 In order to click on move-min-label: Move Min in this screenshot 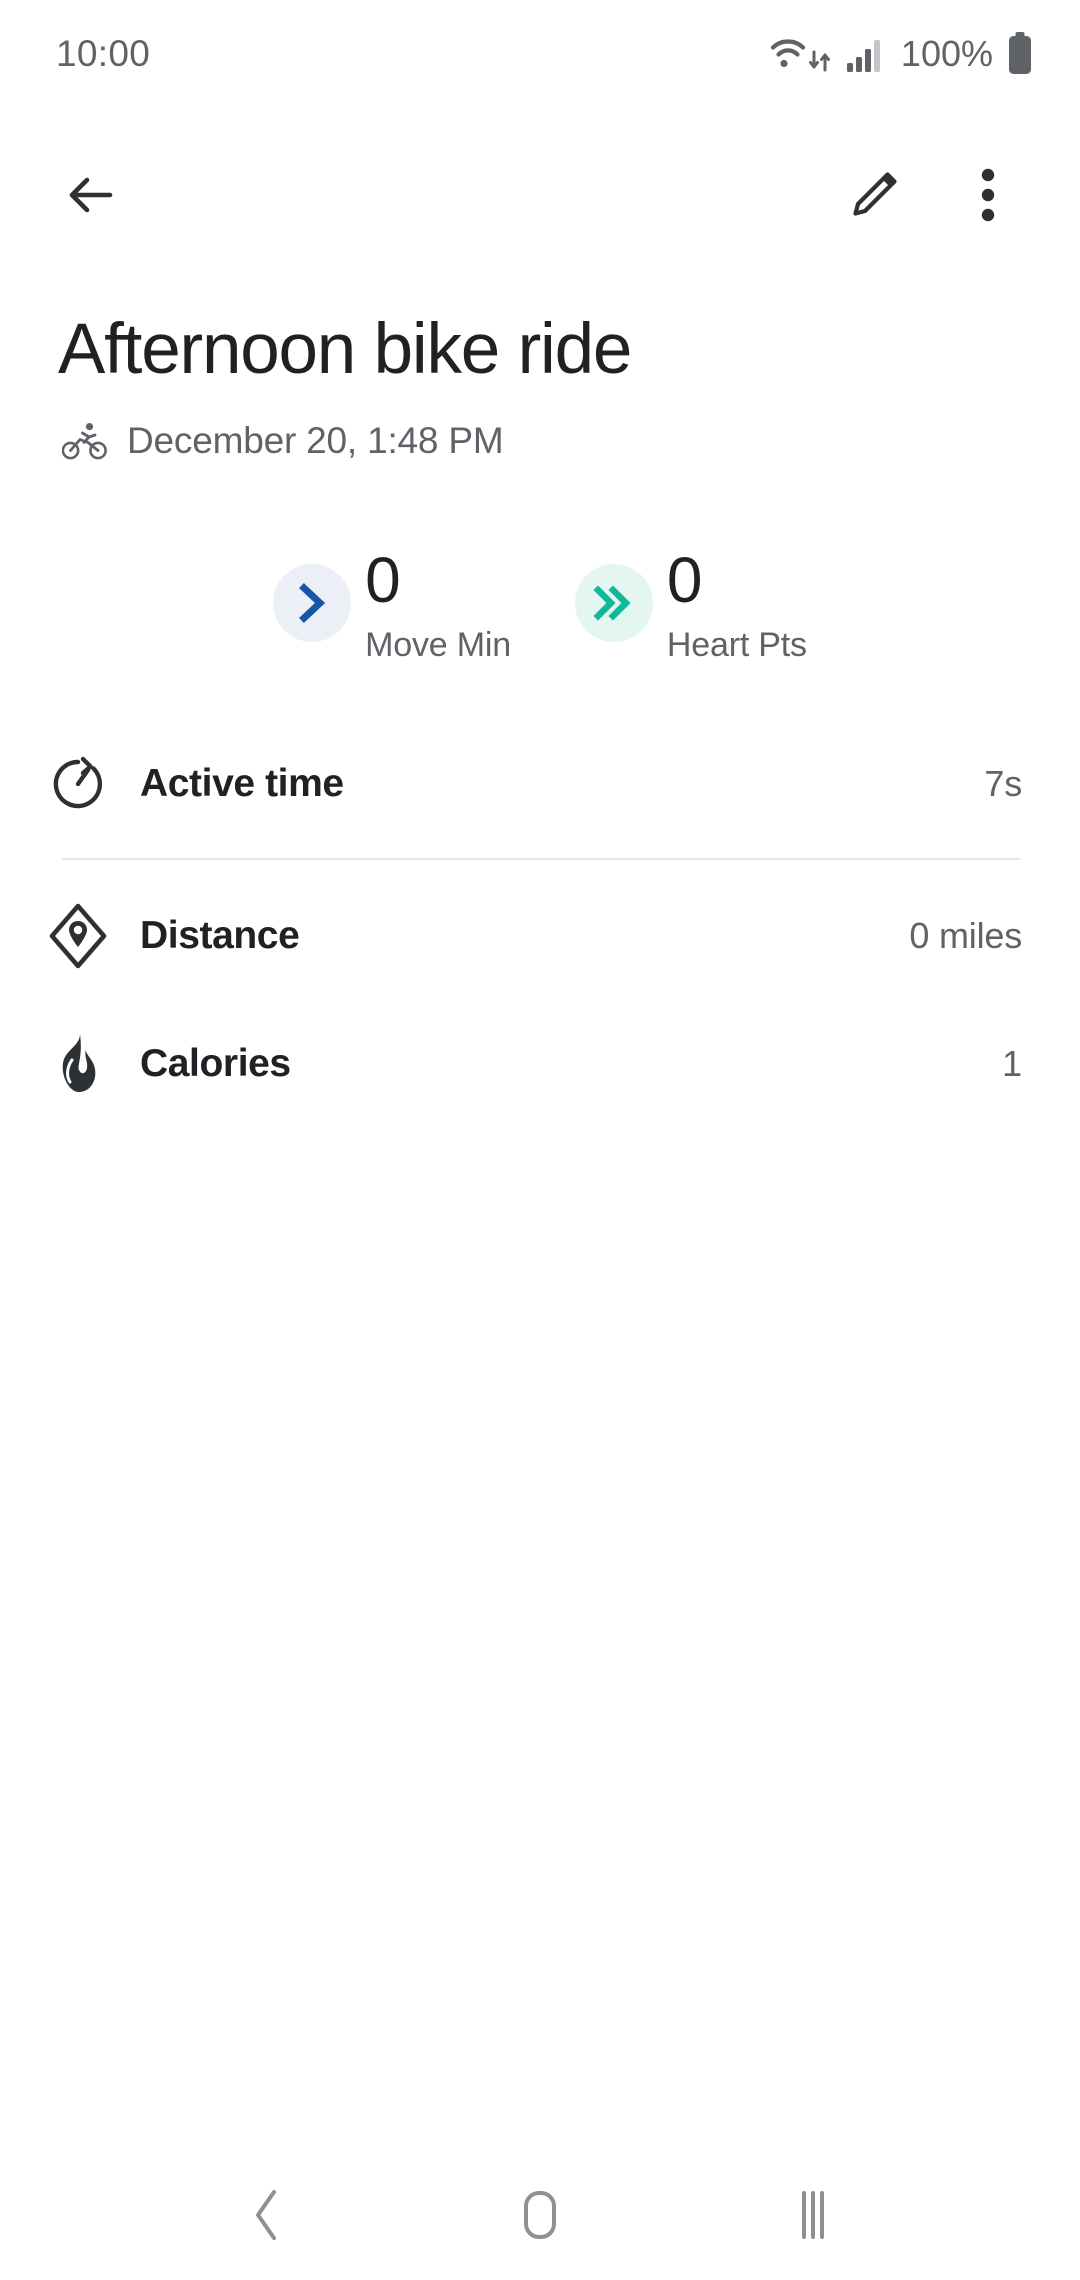, I will do `click(438, 645)`.